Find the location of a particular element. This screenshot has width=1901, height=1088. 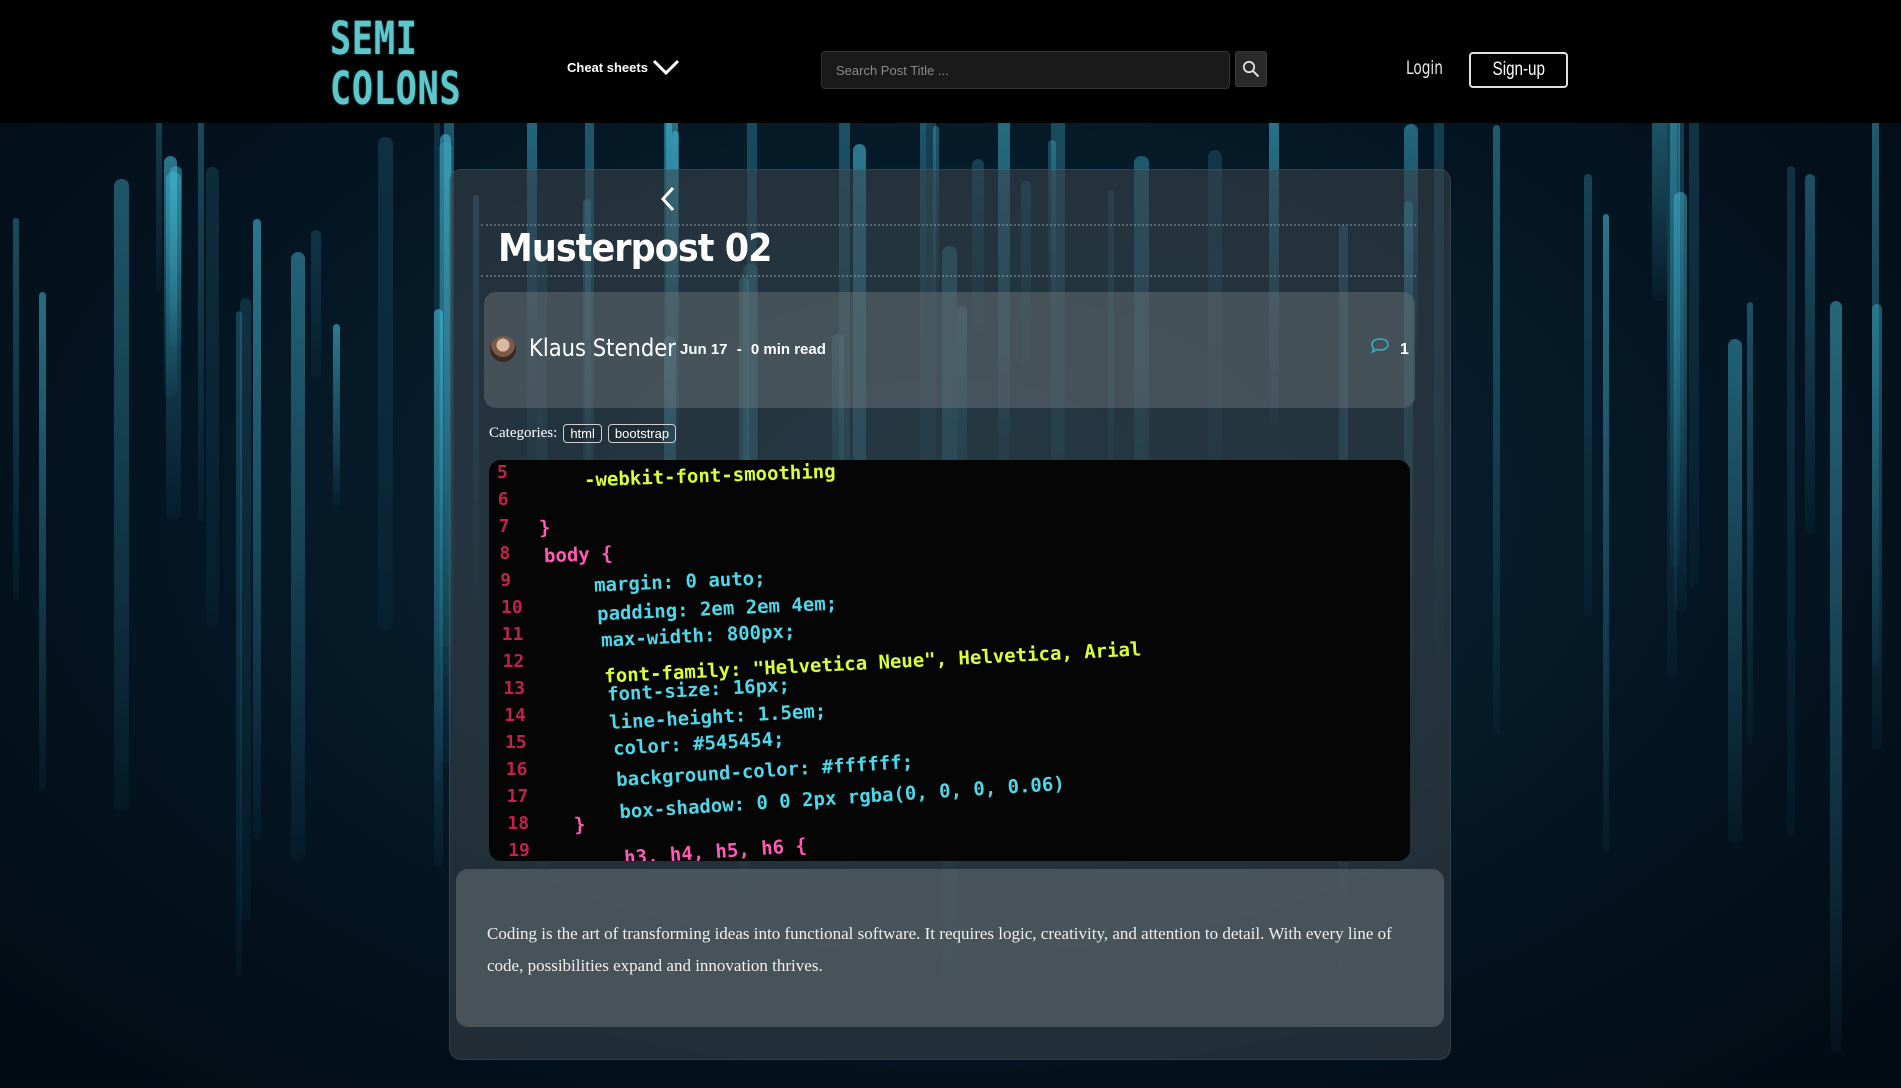

search-input is located at coordinates (1025, 70).